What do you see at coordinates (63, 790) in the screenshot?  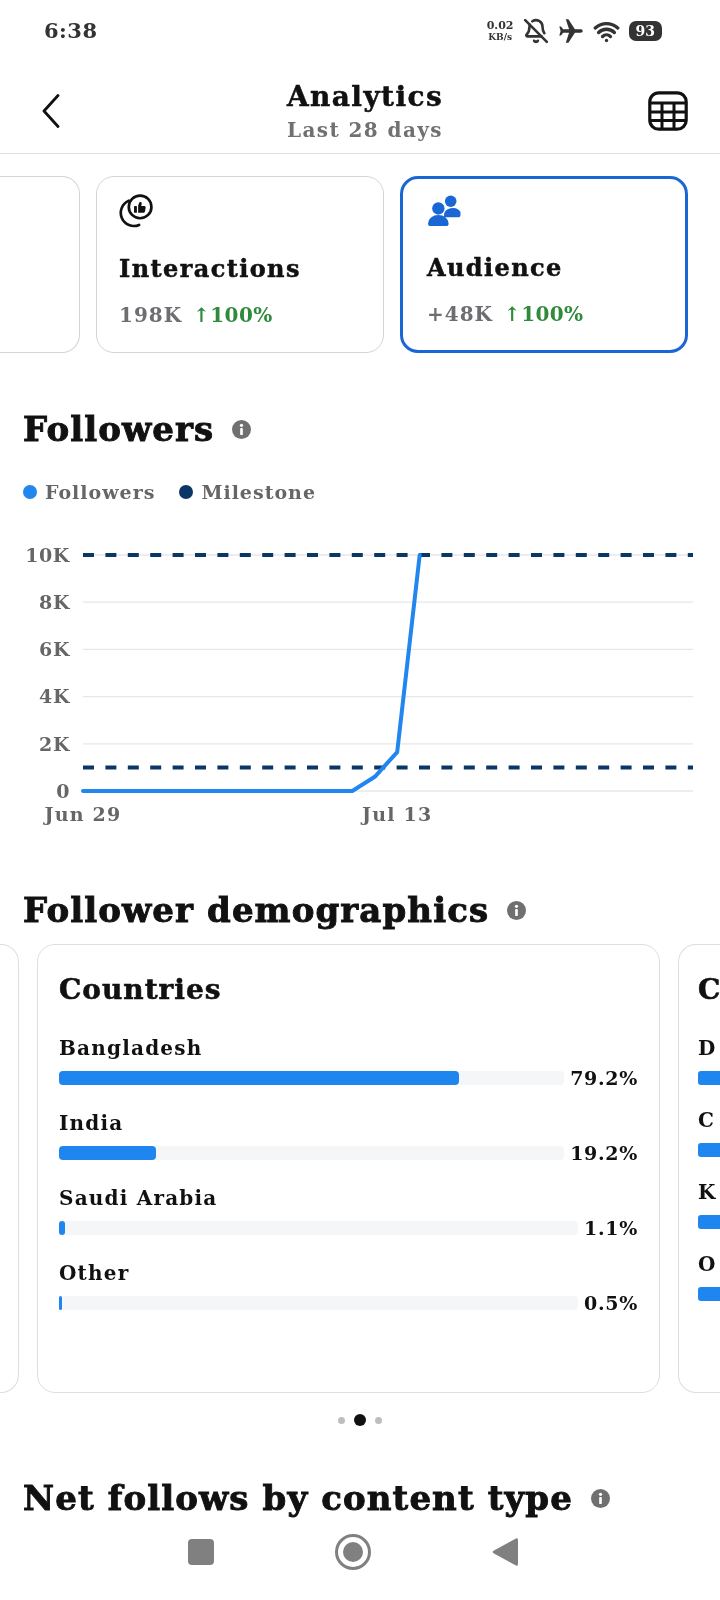 I see `axis-label: 0` at bounding box center [63, 790].